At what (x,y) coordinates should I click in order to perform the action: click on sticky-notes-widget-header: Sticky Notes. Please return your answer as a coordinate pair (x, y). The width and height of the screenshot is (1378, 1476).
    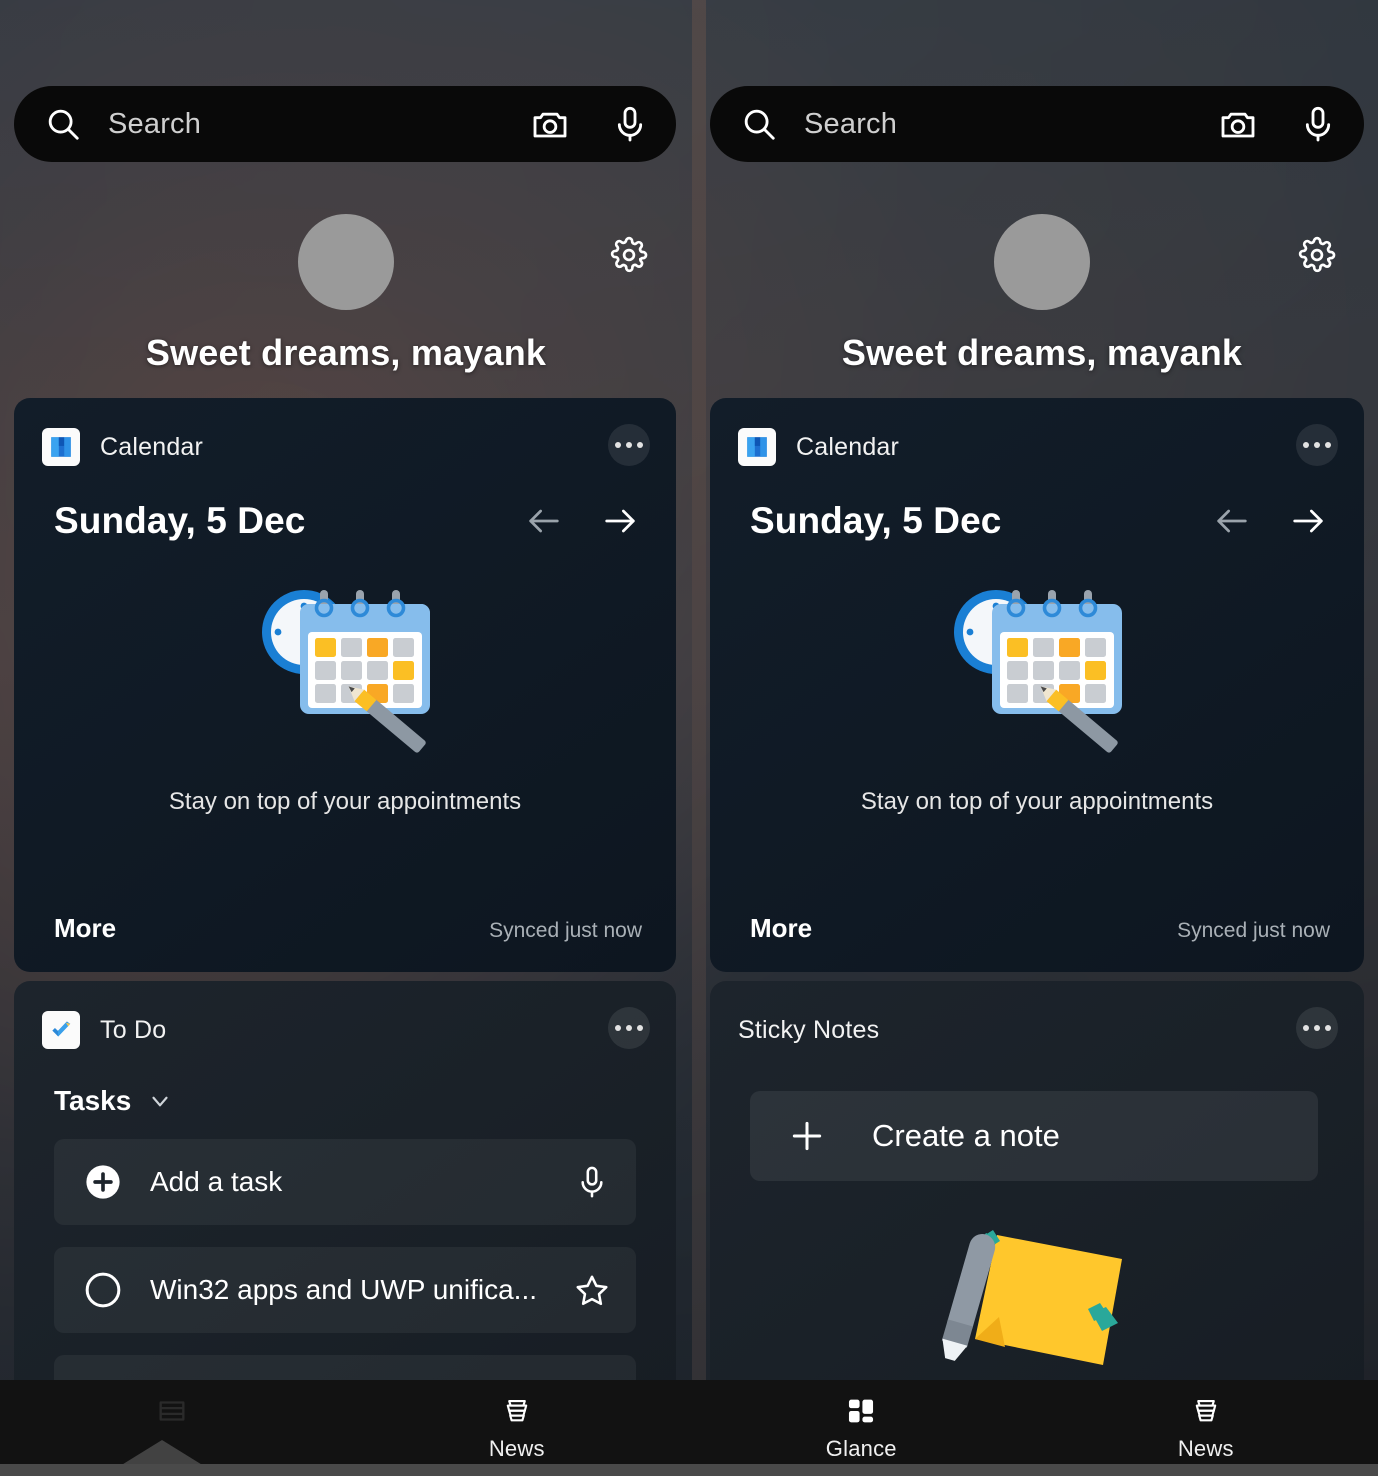
    Looking at the image, I should click on (1037, 1017).